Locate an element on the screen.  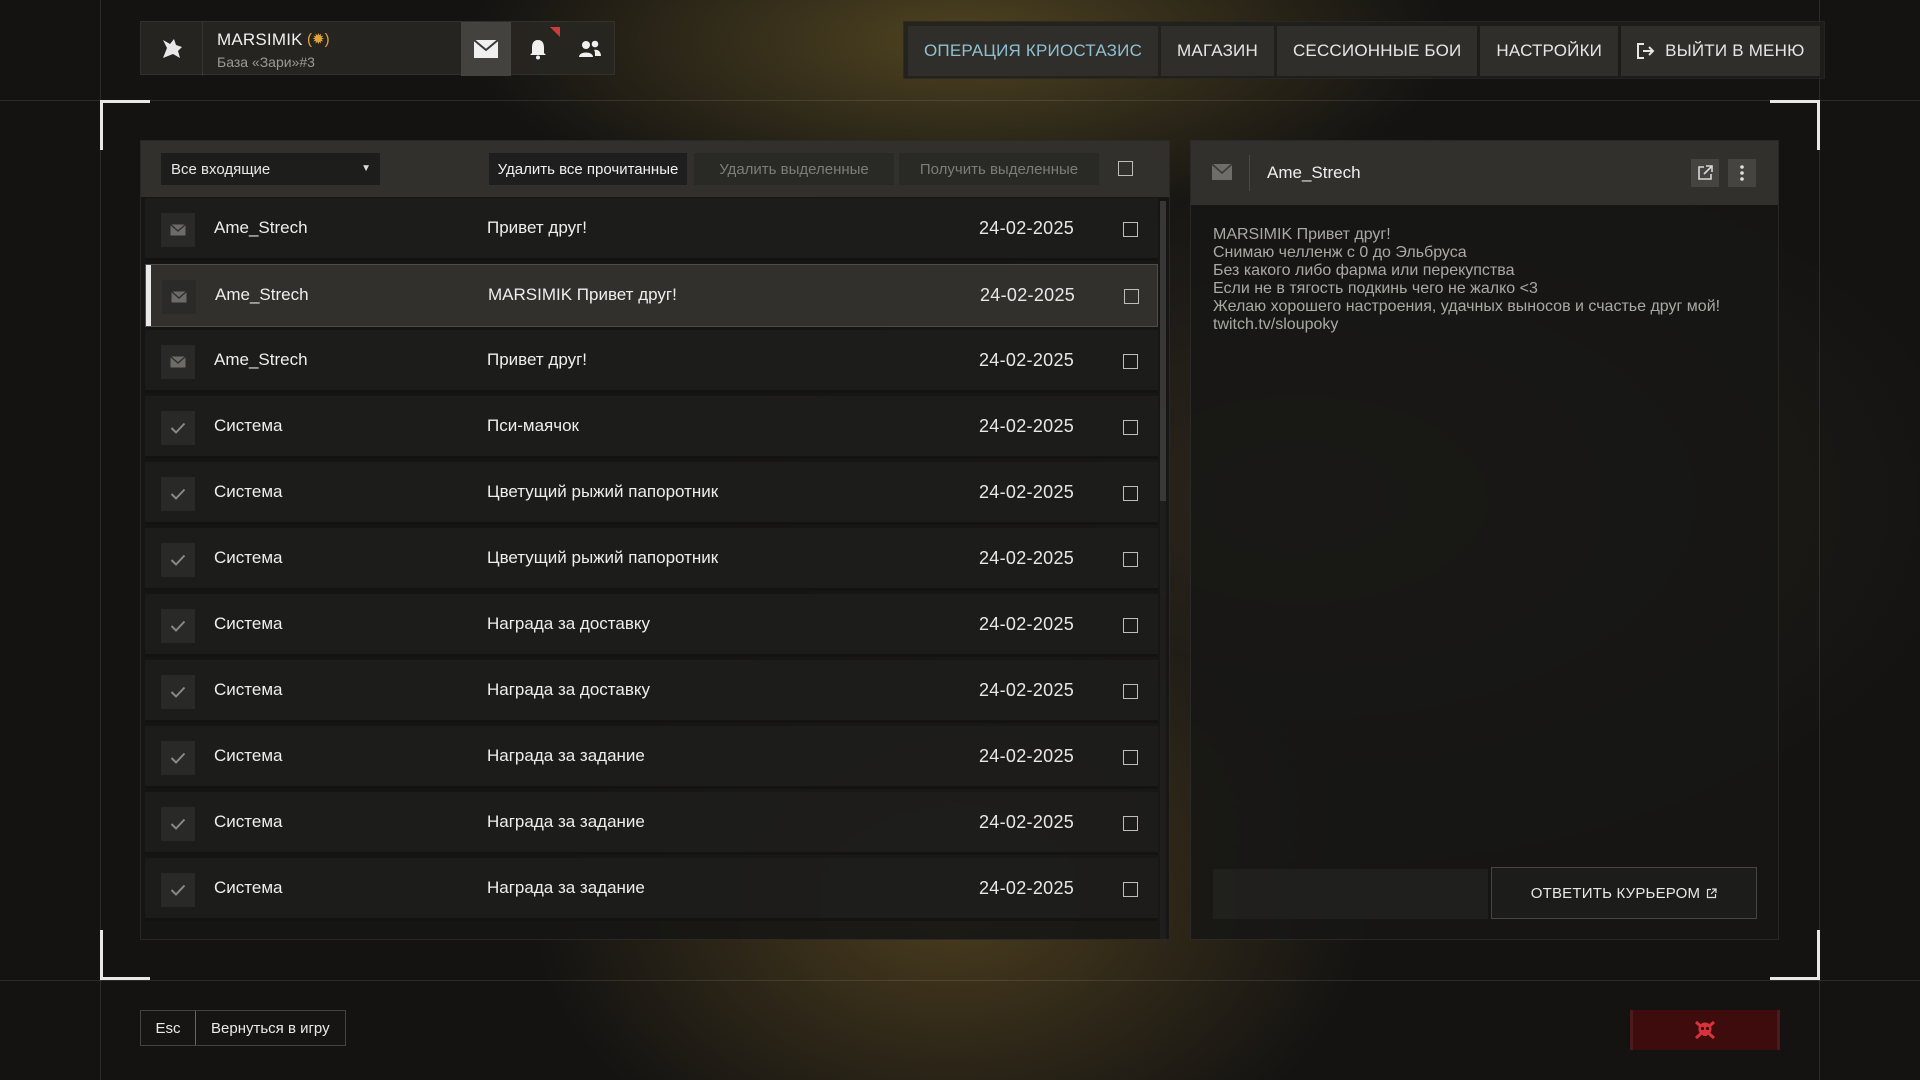
menu-shop: МАГАЗИН is located at coordinates (1217, 51).